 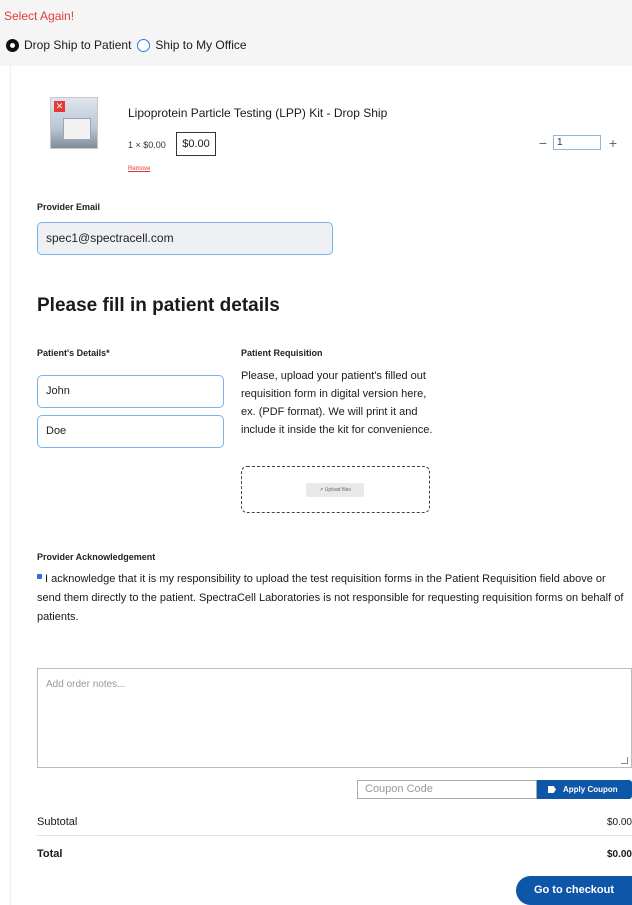 I want to click on ship-option-office: Ship to My Office, so click(x=192, y=45).